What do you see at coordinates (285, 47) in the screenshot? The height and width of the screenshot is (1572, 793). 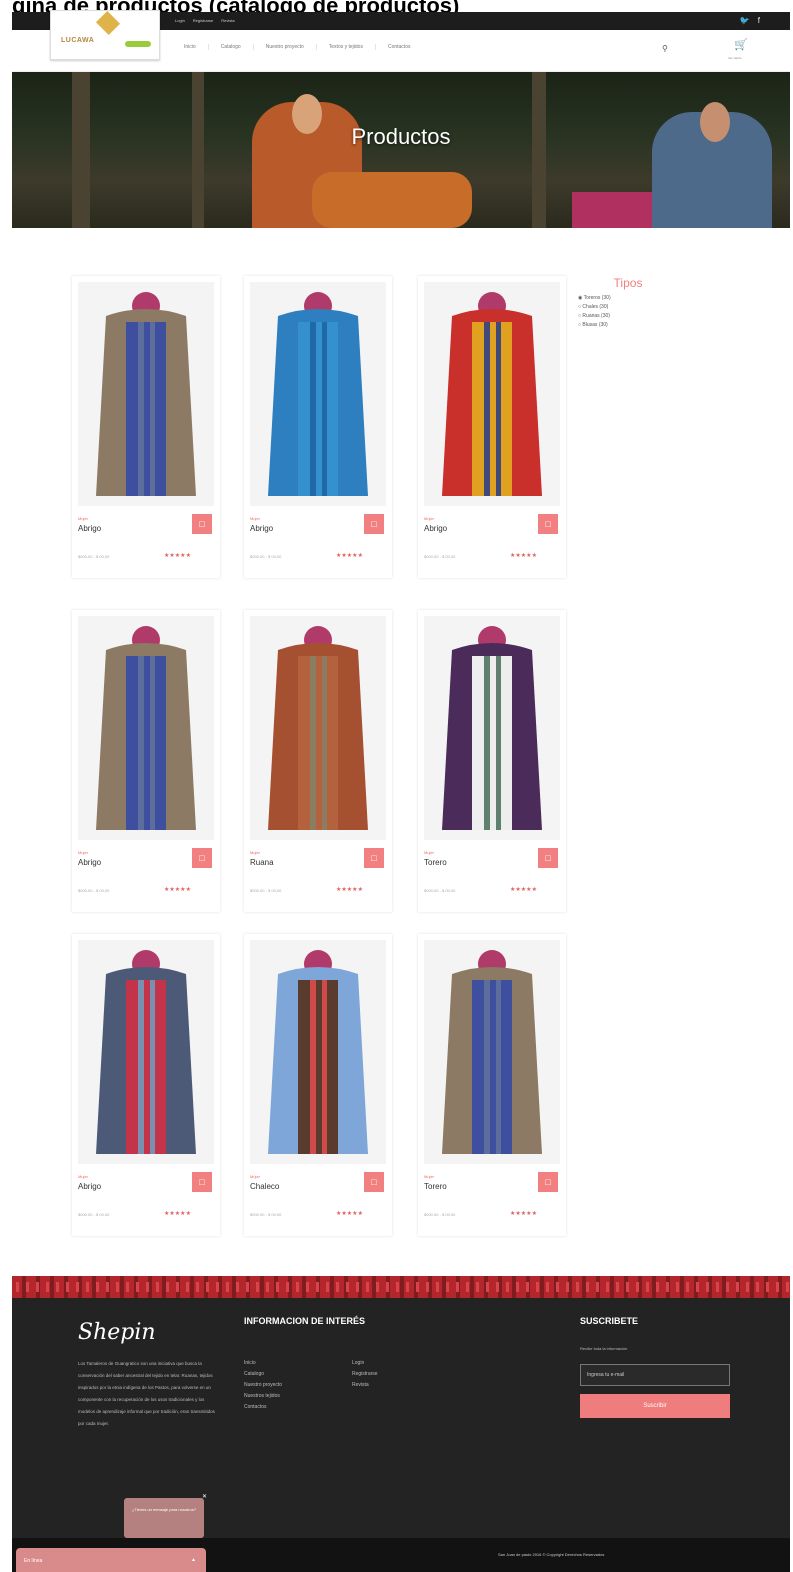 I see `nav-item-proyecto: Nuestro proyecto` at bounding box center [285, 47].